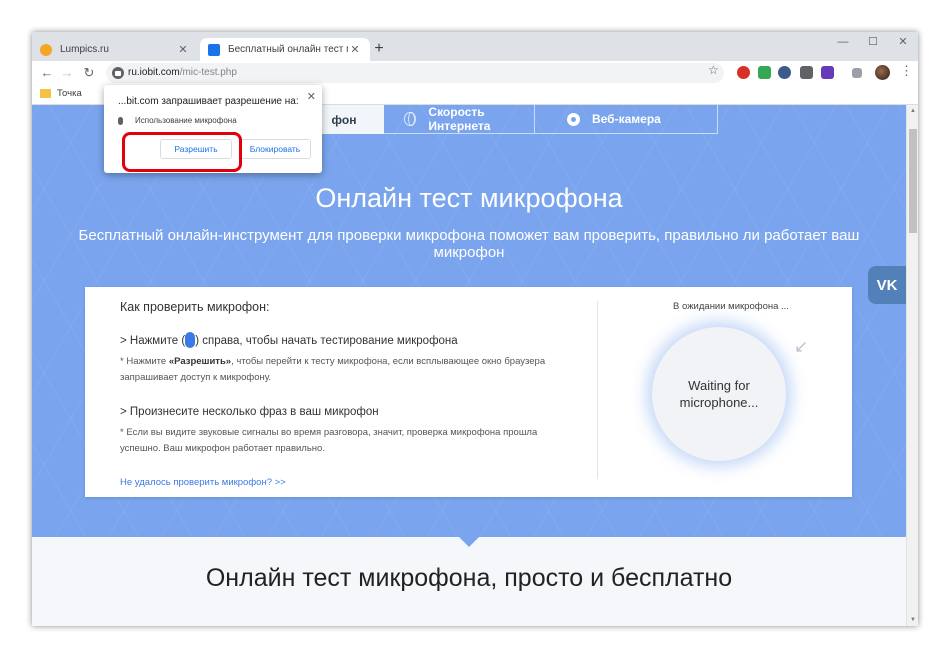 This screenshot has width=950, height=657. What do you see at coordinates (195, 307) in the screenshot?
I see `instructions-title: Как проверить микрофон:` at bounding box center [195, 307].